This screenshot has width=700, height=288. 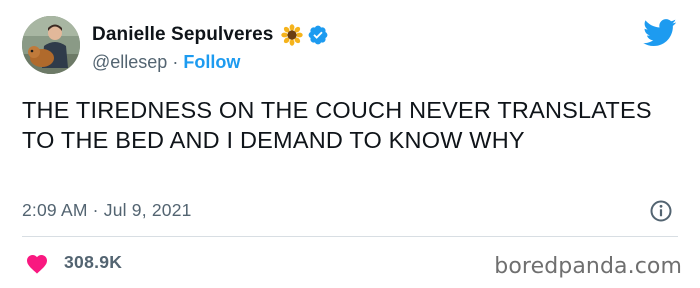 What do you see at coordinates (660, 33) in the screenshot?
I see `twitter-bird-icon` at bounding box center [660, 33].